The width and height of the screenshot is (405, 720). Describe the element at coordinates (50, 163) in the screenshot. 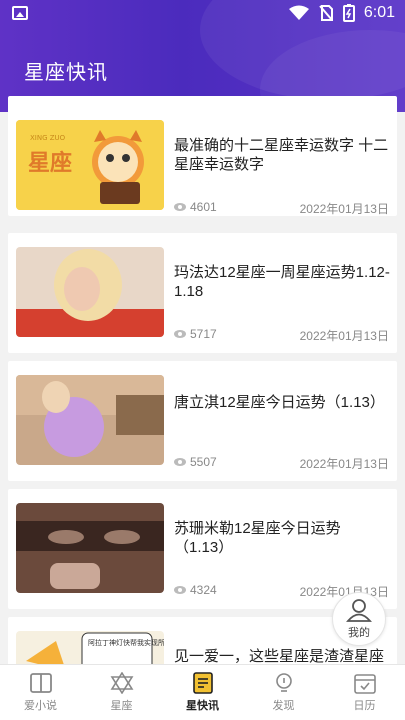

I see `thumbnail-caption: 星座` at that location.